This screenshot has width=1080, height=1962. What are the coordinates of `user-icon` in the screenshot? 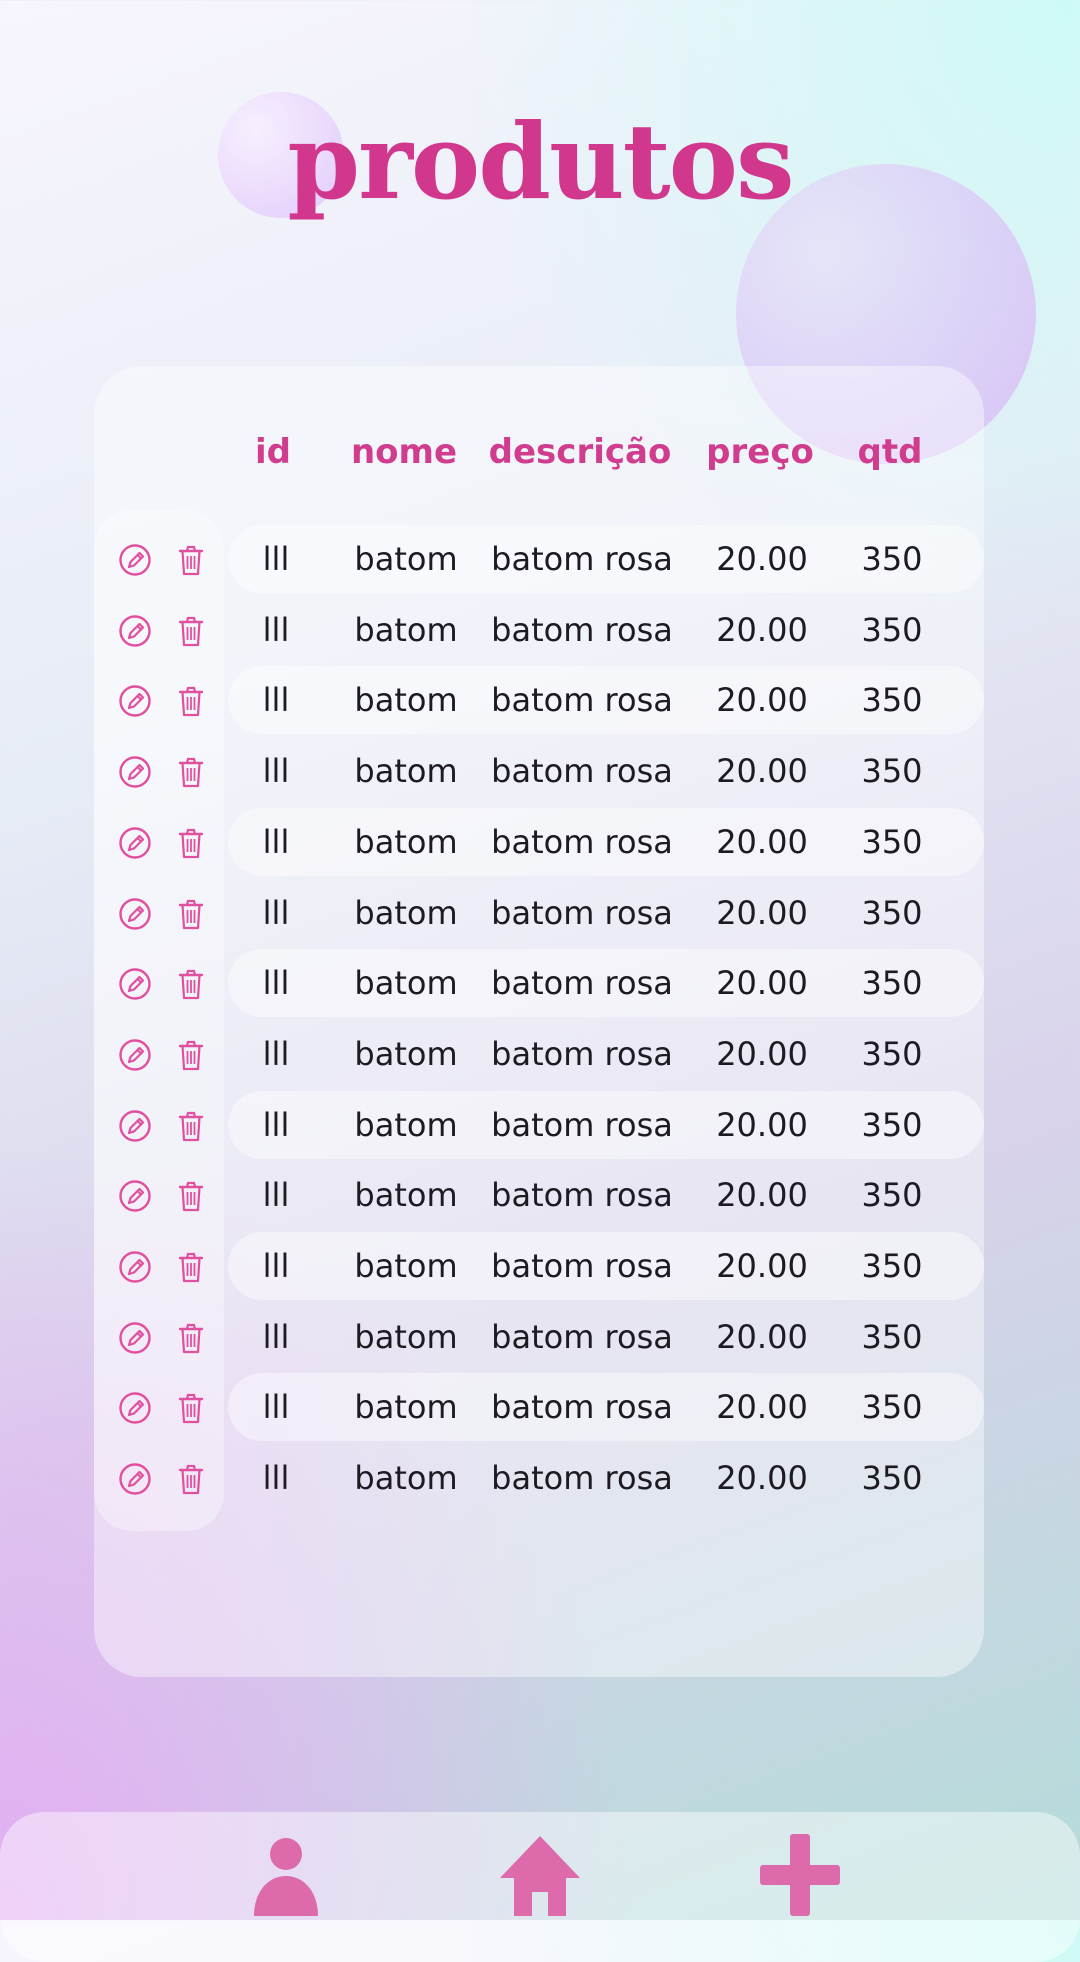 It's located at (286, 1877).